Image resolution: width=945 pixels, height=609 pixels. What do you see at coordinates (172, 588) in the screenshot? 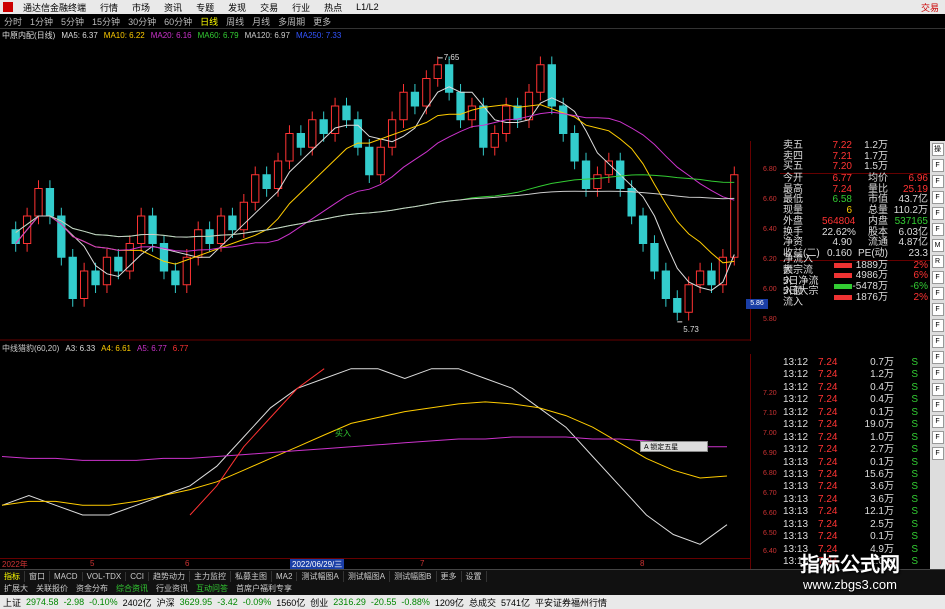
I see `info-tab: 行业资讯` at bounding box center [172, 588].